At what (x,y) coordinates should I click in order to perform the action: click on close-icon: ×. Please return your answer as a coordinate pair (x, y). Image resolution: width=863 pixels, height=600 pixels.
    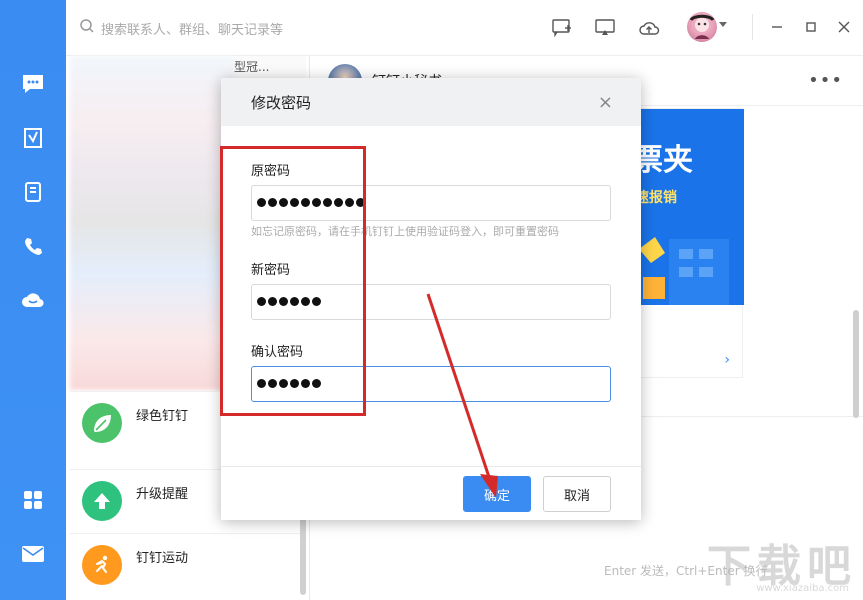
    Looking at the image, I should click on (605, 102).